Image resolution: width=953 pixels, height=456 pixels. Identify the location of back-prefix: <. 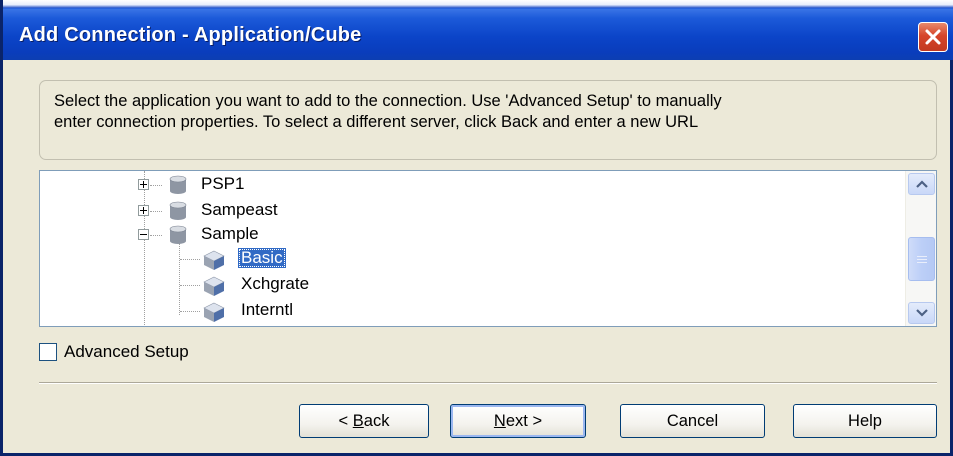
(345, 420).